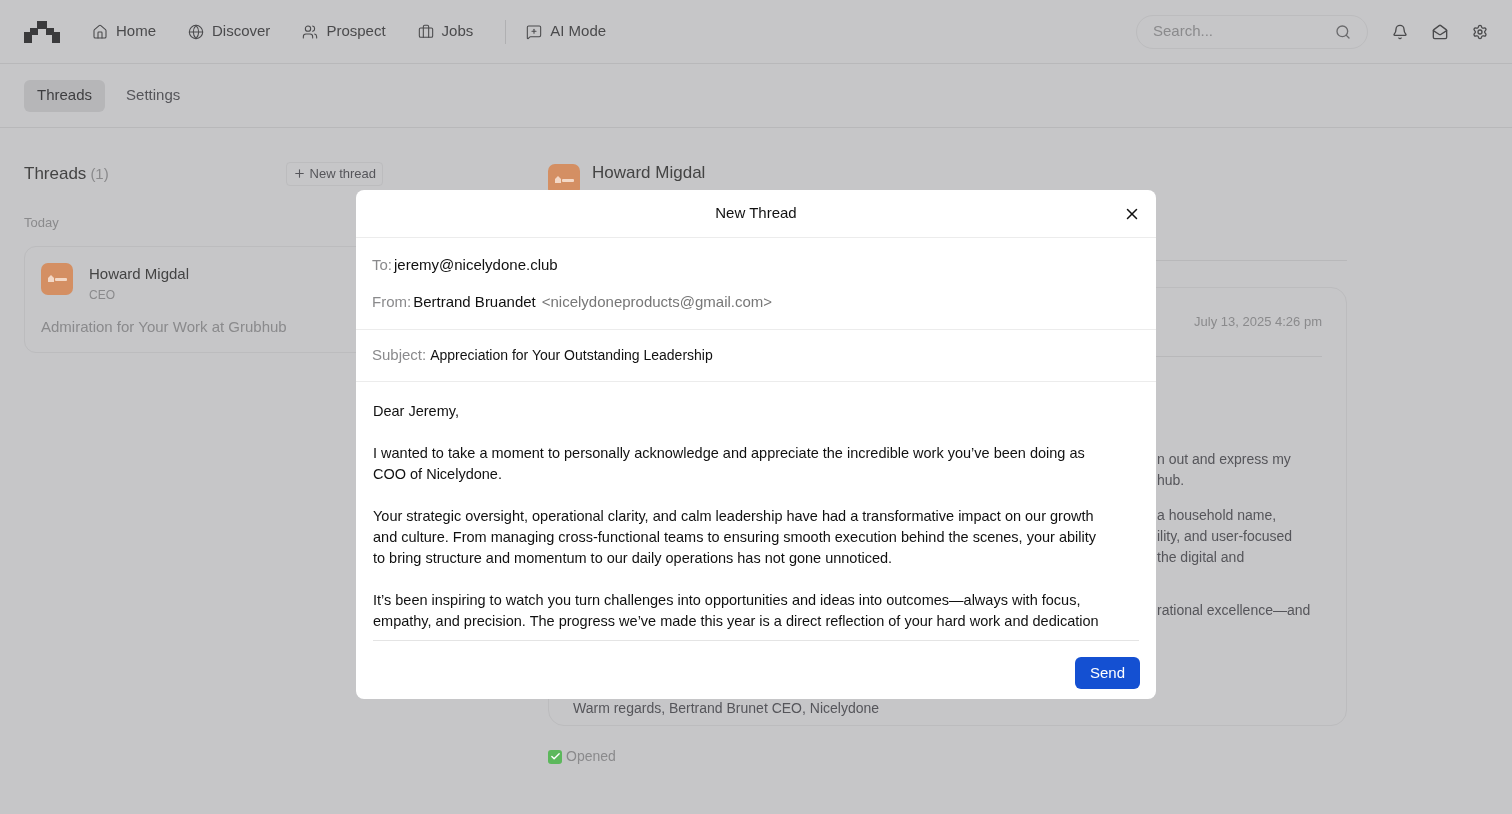 The image size is (1512, 814). What do you see at coordinates (1107, 673) in the screenshot?
I see `send-button: Send` at bounding box center [1107, 673].